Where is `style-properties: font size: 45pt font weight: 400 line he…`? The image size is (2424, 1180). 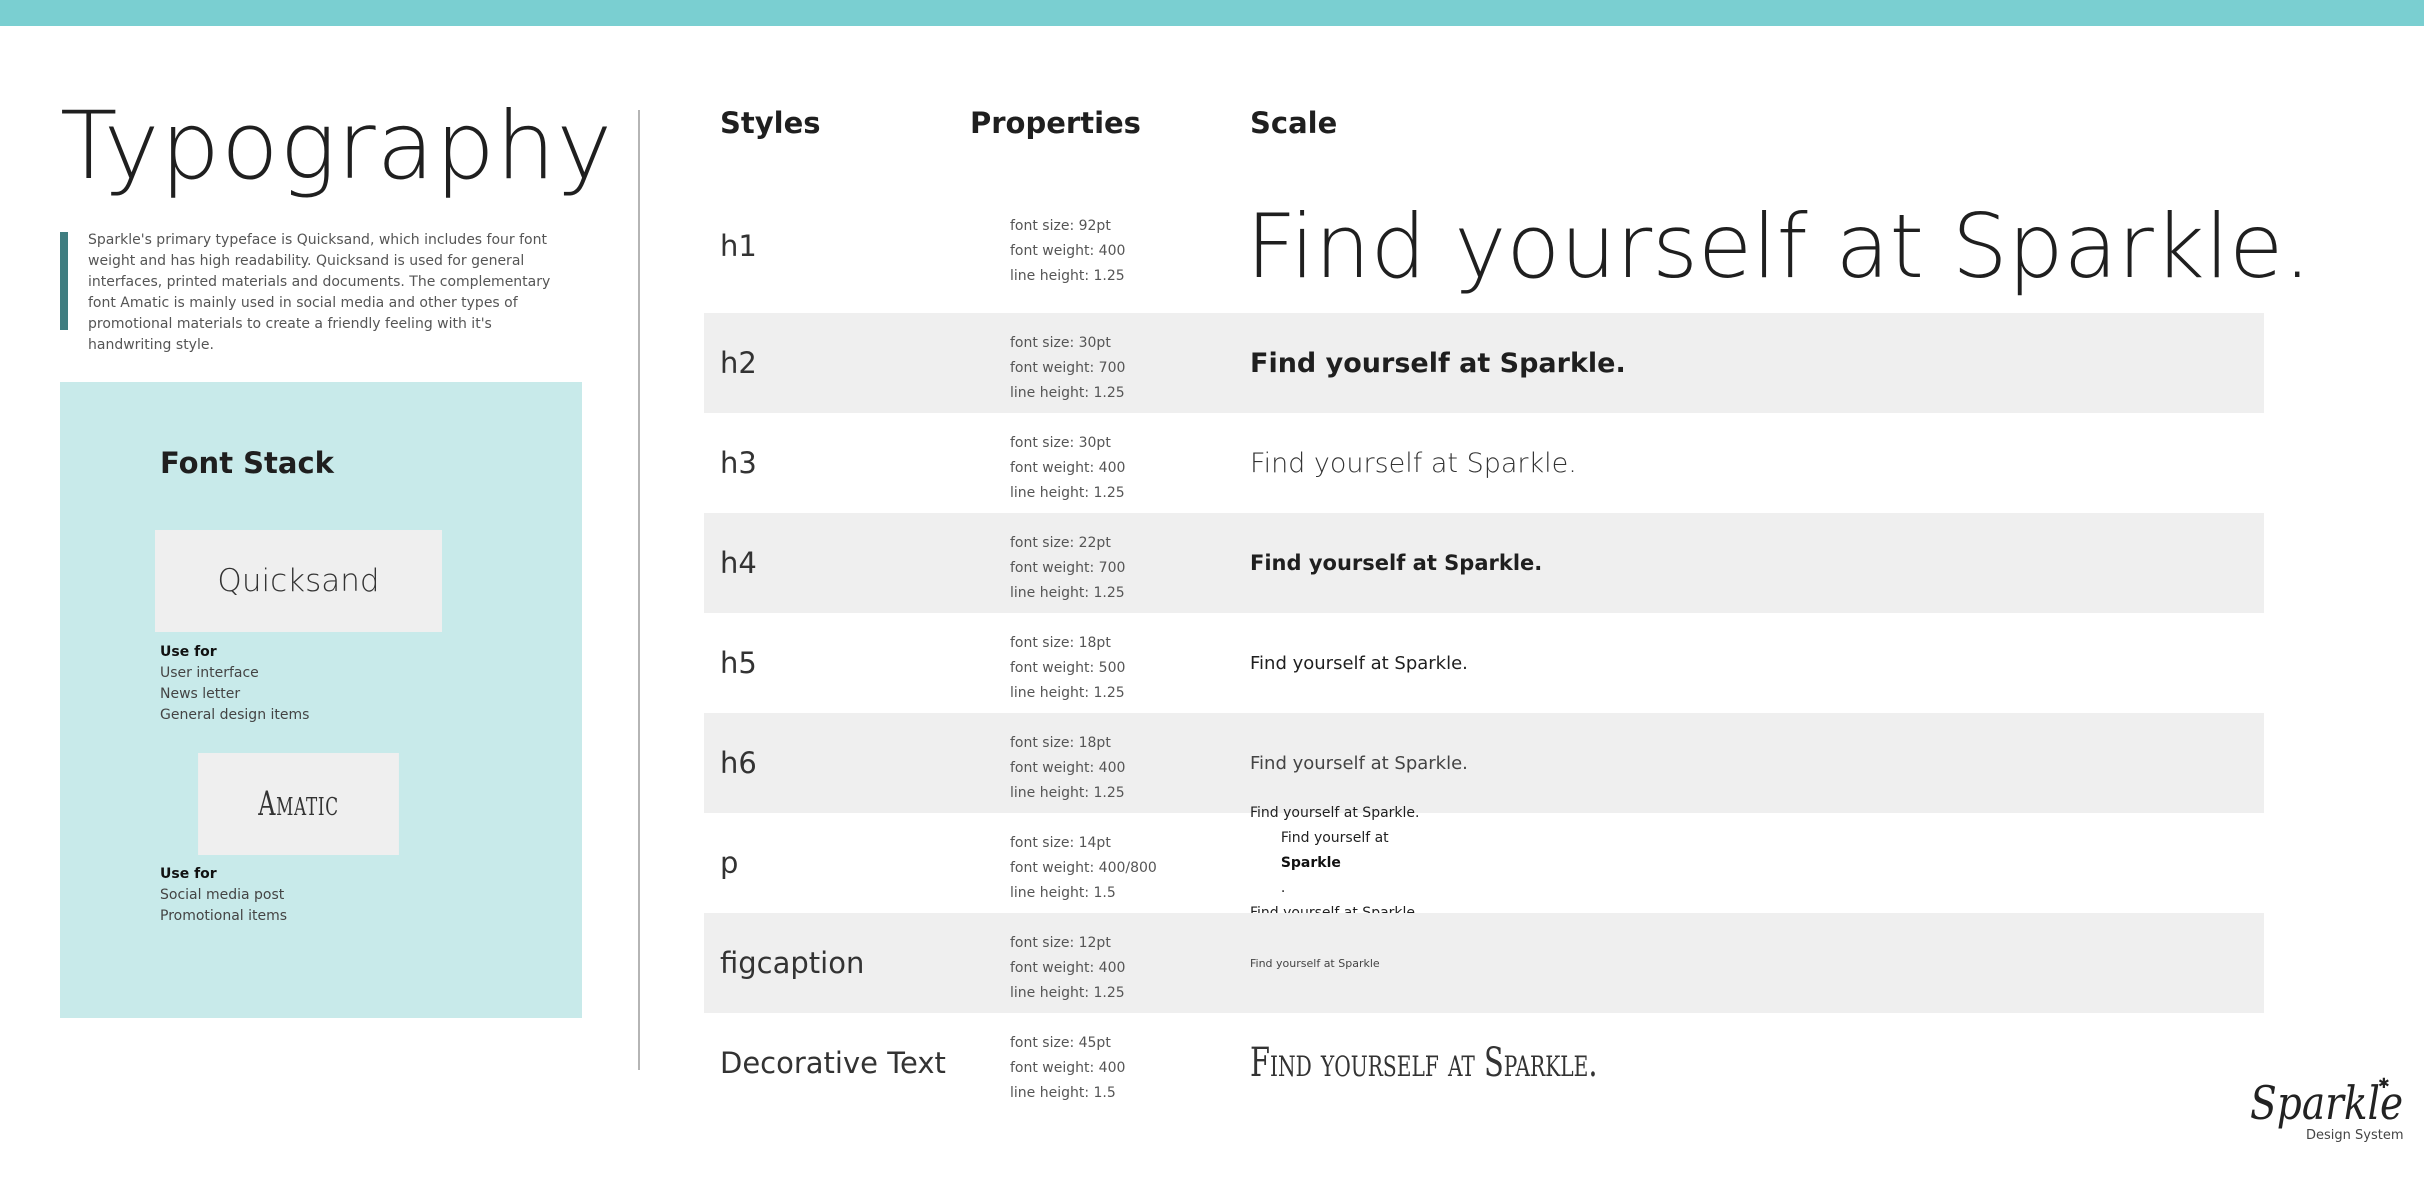 style-properties: font size: 45pt font weight: 400 line he… is located at coordinates (1067, 1068).